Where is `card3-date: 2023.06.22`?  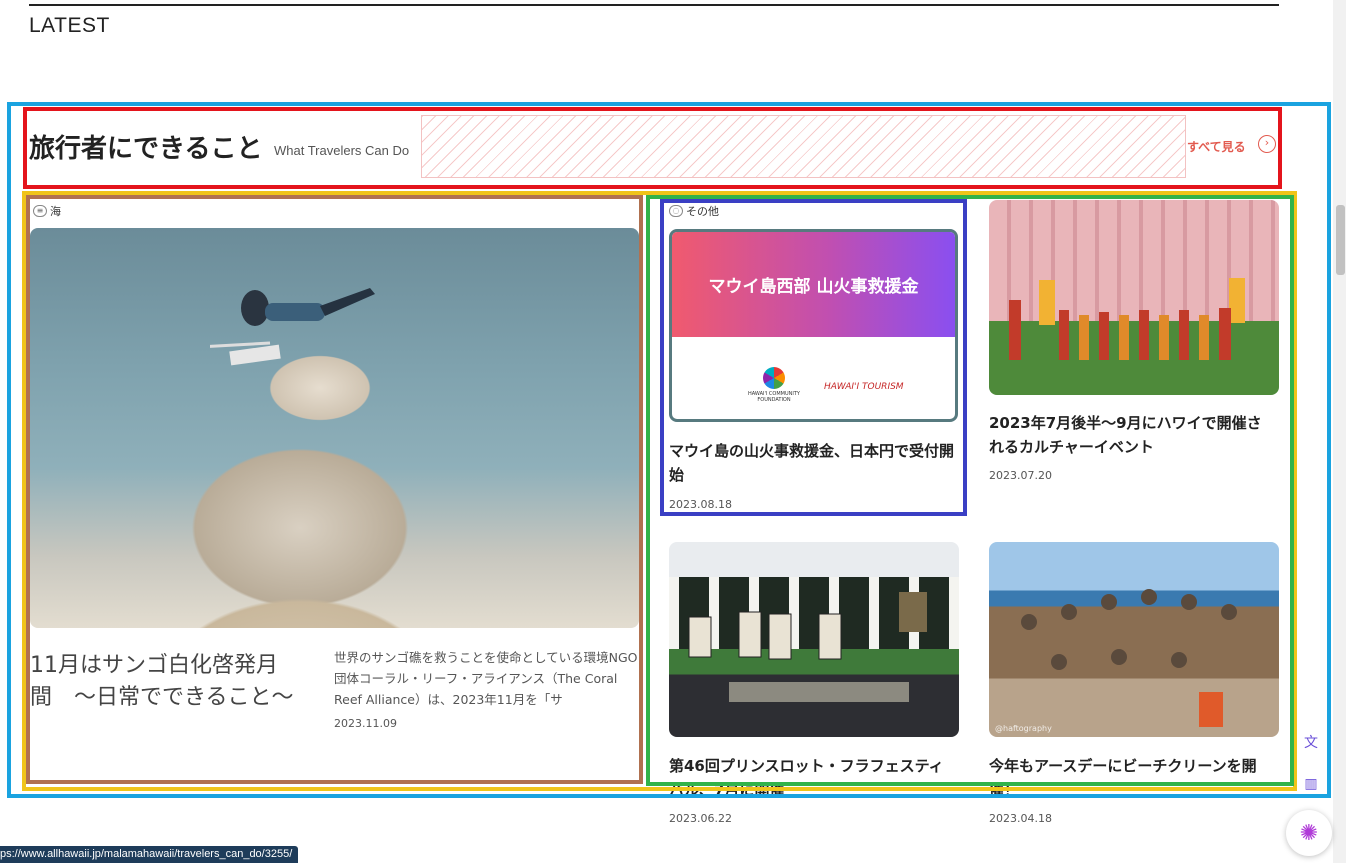
card3-date: 2023.06.22 is located at coordinates (700, 818).